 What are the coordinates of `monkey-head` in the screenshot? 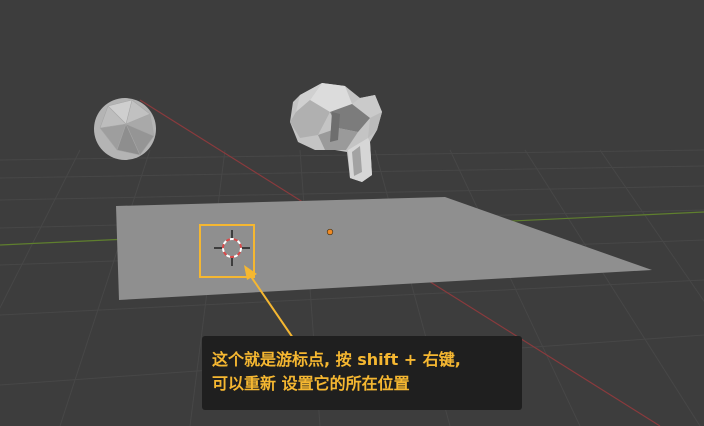 It's located at (336, 132).